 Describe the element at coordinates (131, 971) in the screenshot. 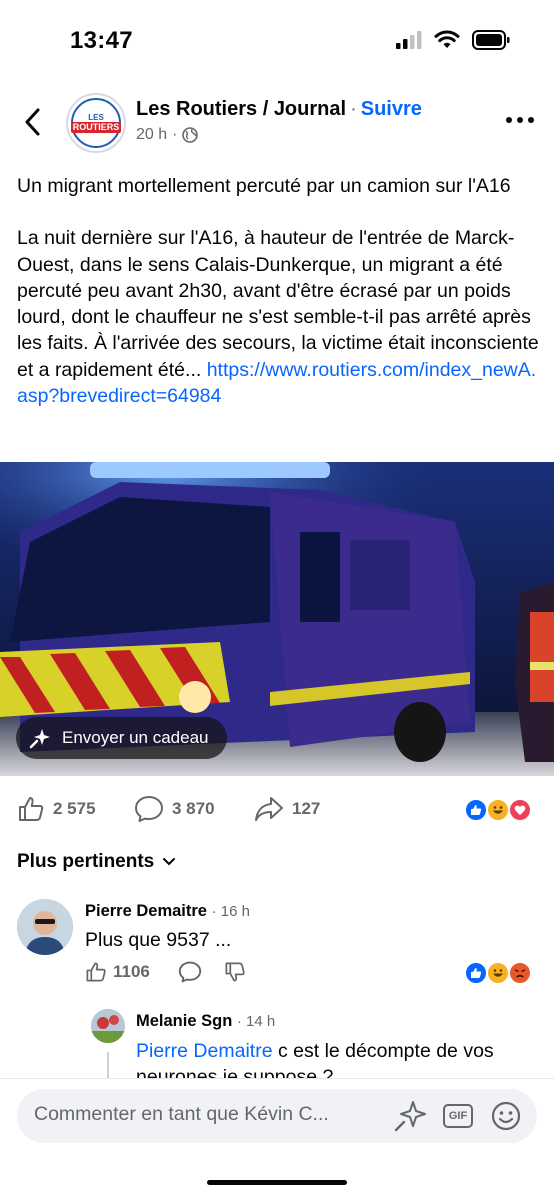

I see `comment-like-count: 1106` at that location.